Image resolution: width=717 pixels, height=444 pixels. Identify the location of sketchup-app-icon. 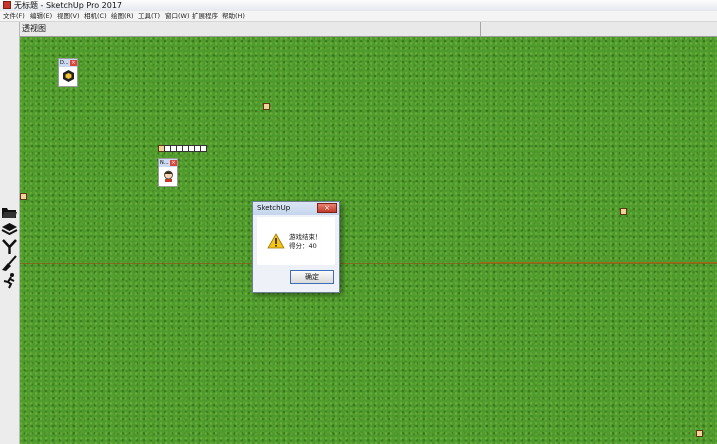
(7, 5).